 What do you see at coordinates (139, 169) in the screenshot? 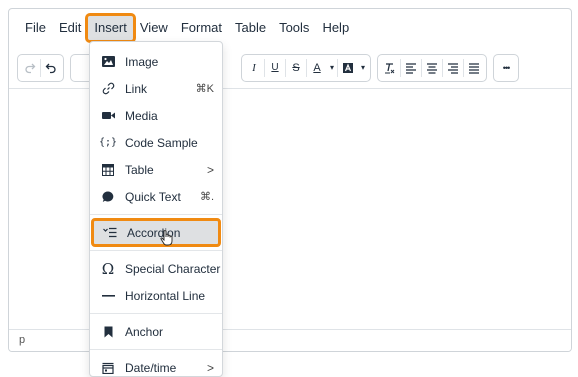
I see `menu-item-label: Table` at bounding box center [139, 169].